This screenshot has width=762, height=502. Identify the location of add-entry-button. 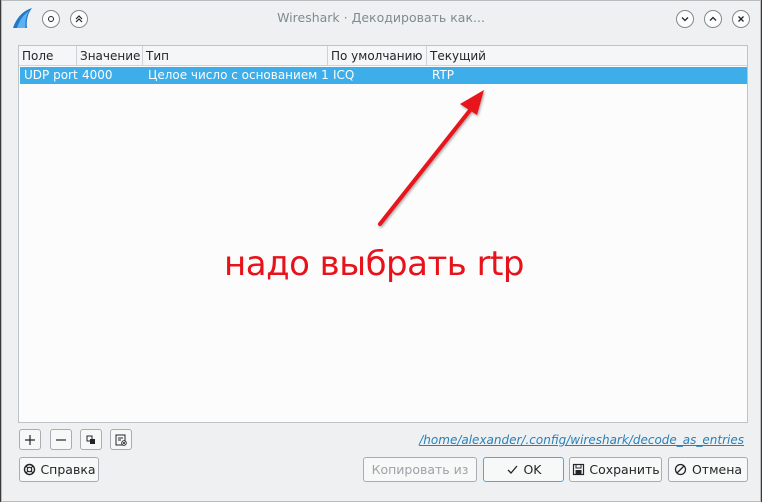
(30, 439).